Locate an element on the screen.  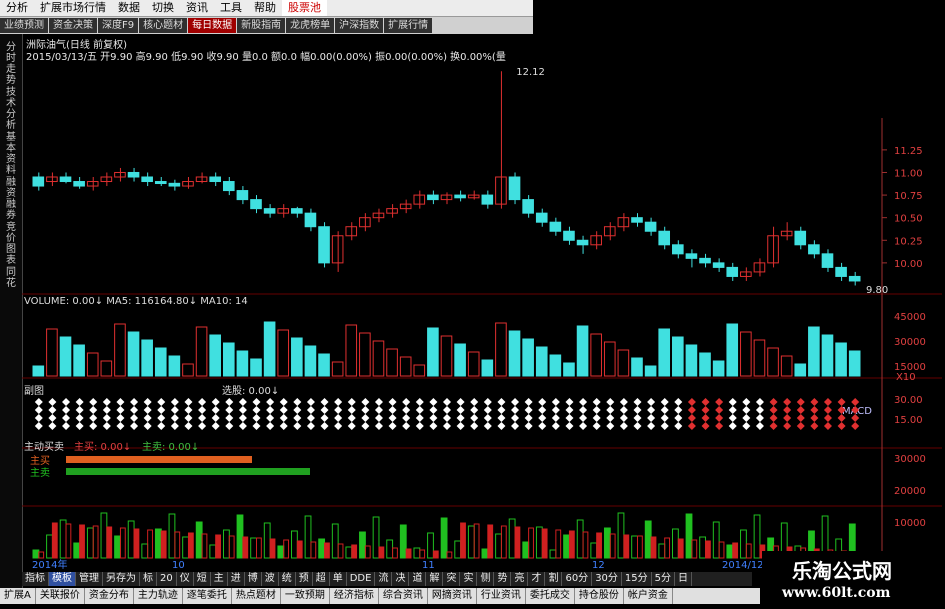
indicator-tab-28: 60分 is located at coordinates (577, 579).